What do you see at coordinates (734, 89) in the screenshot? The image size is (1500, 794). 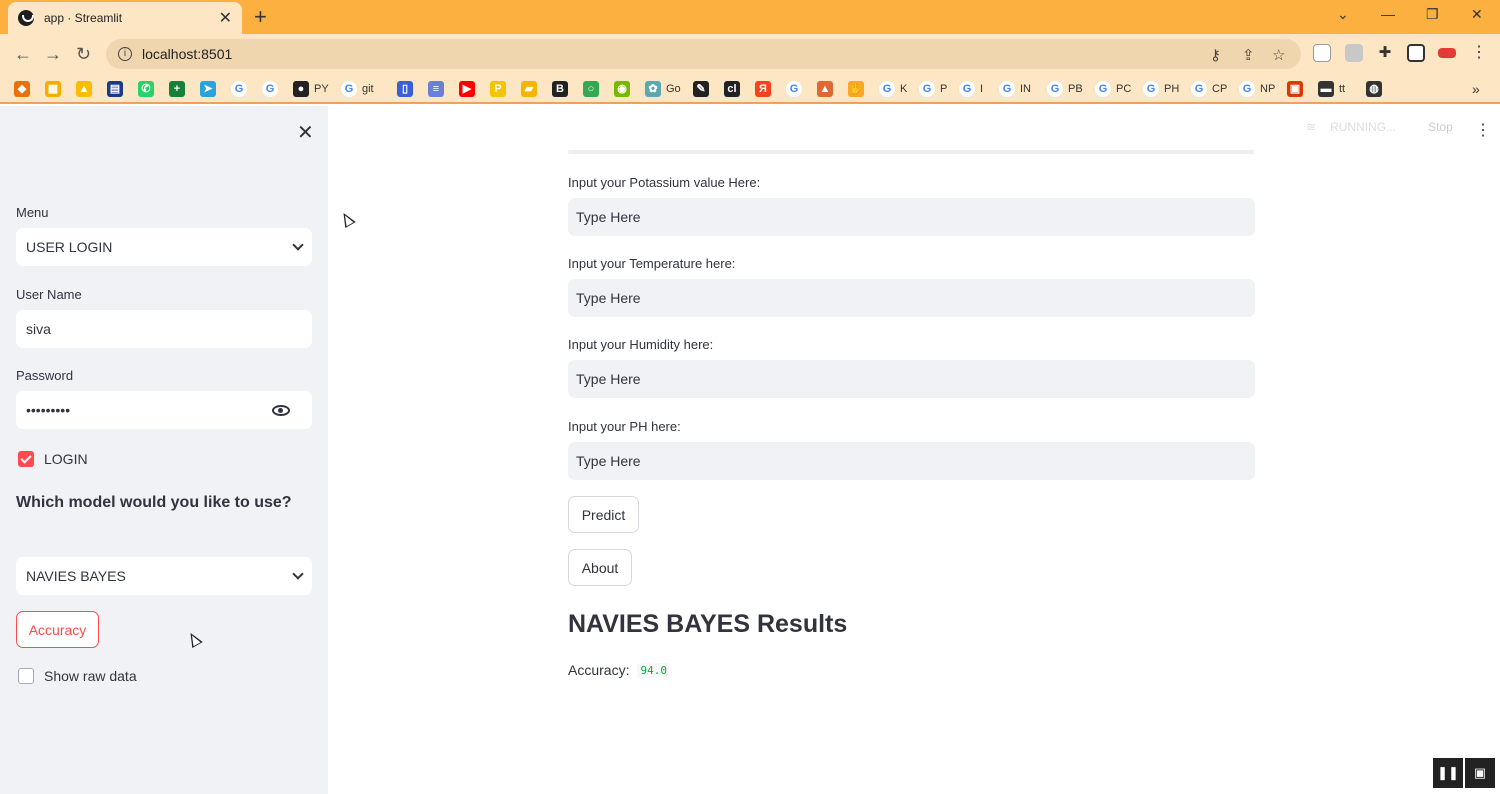 I see `bookmark-item: cl` at bounding box center [734, 89].